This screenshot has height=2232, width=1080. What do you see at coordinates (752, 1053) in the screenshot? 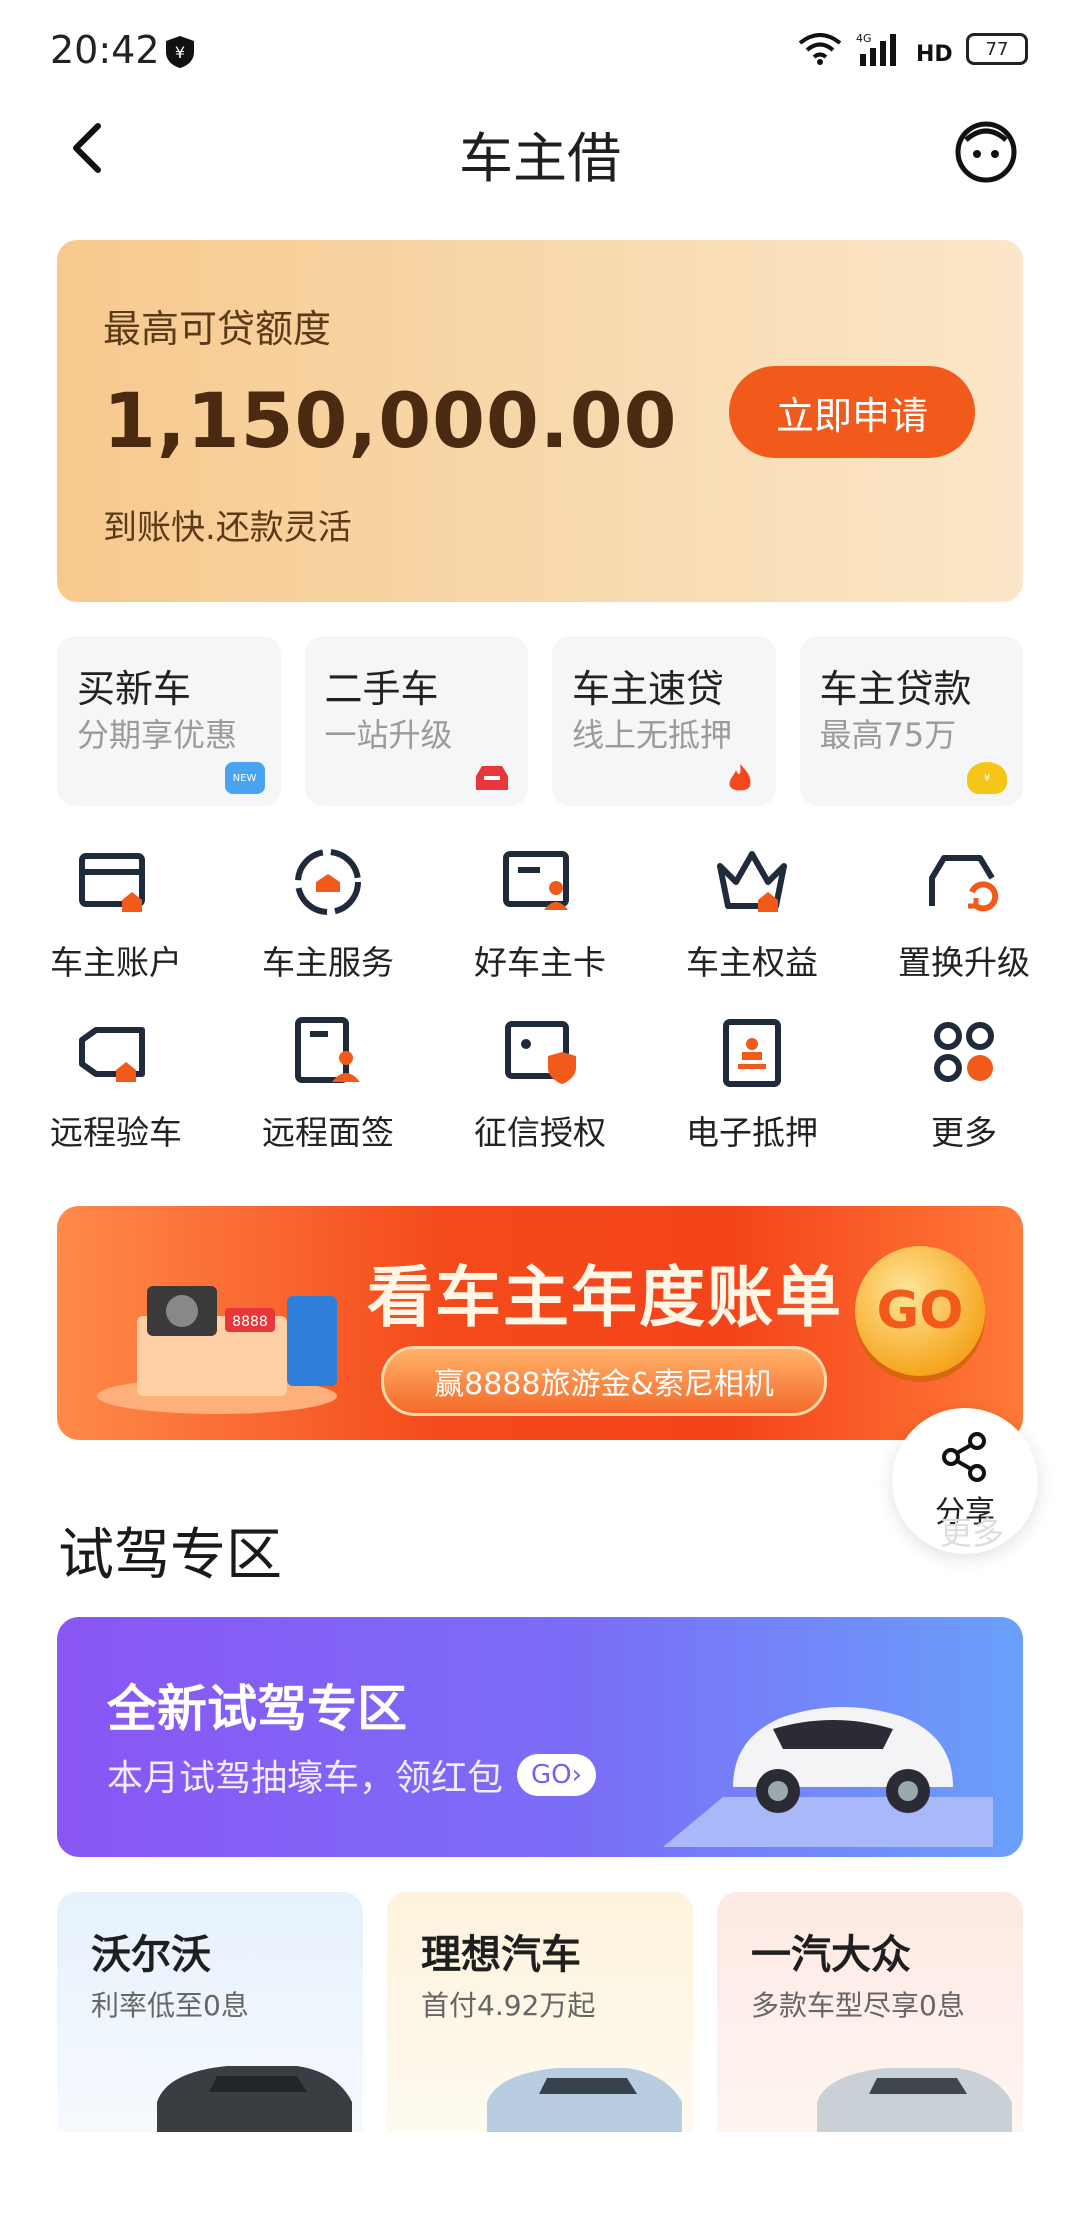
I see `stamp-doc-icon` at bounding box center [752, 1053].